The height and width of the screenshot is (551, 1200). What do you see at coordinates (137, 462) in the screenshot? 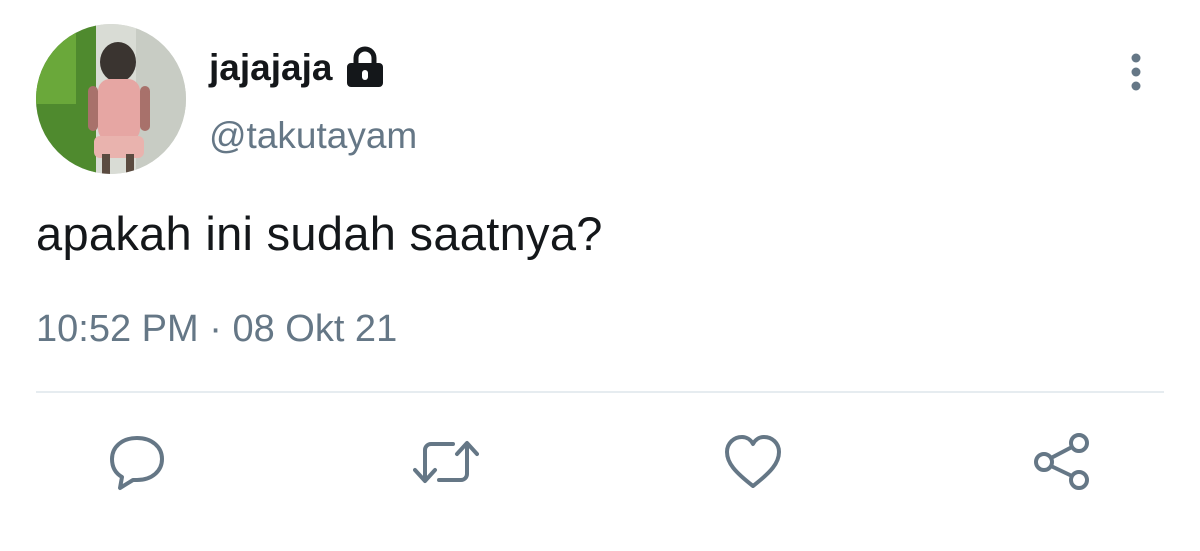
I see `reply-icon` at bounding box center [137, 462].